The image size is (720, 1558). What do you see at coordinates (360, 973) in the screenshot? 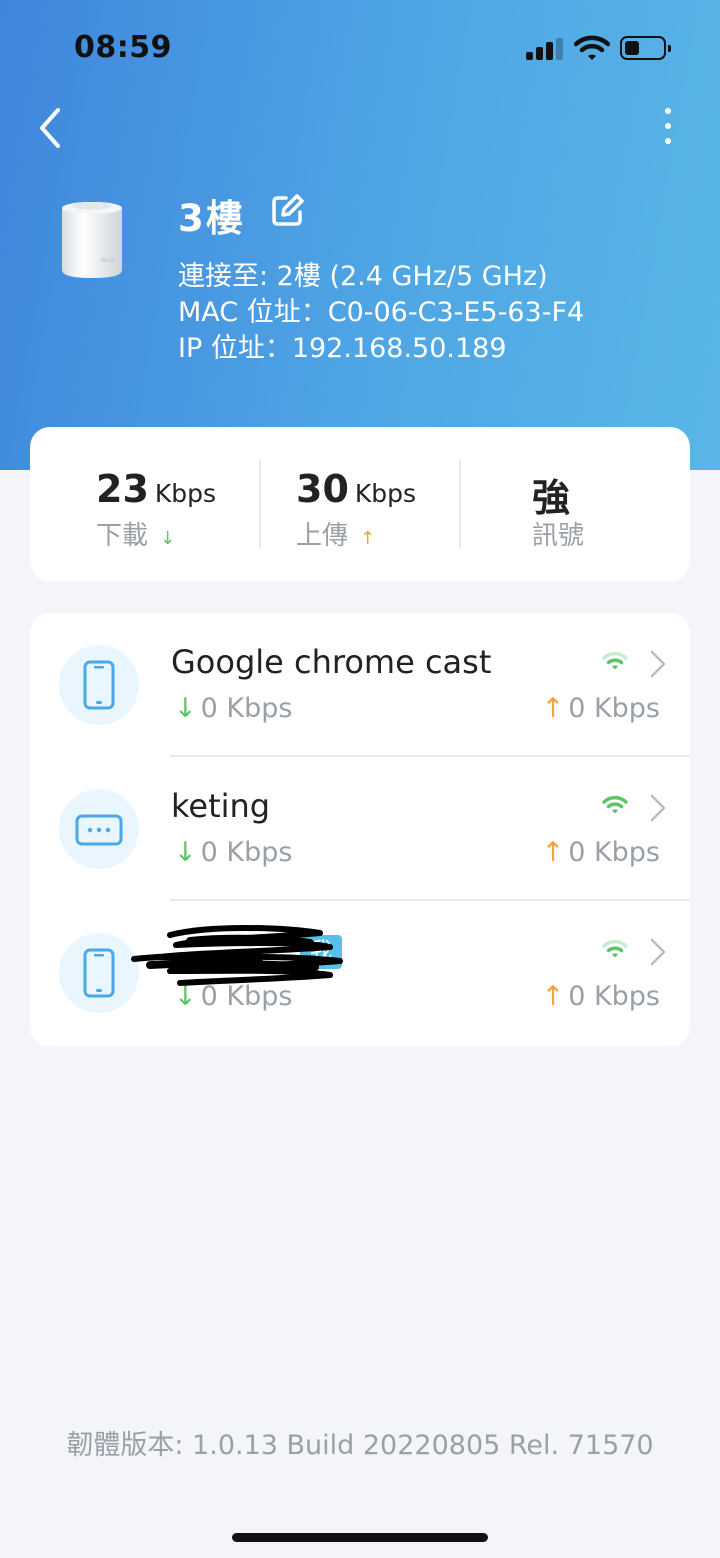
I see `client-row: ↓ 0 Kbps ↑ 0 Kbps` at bounding box center [360, 973].